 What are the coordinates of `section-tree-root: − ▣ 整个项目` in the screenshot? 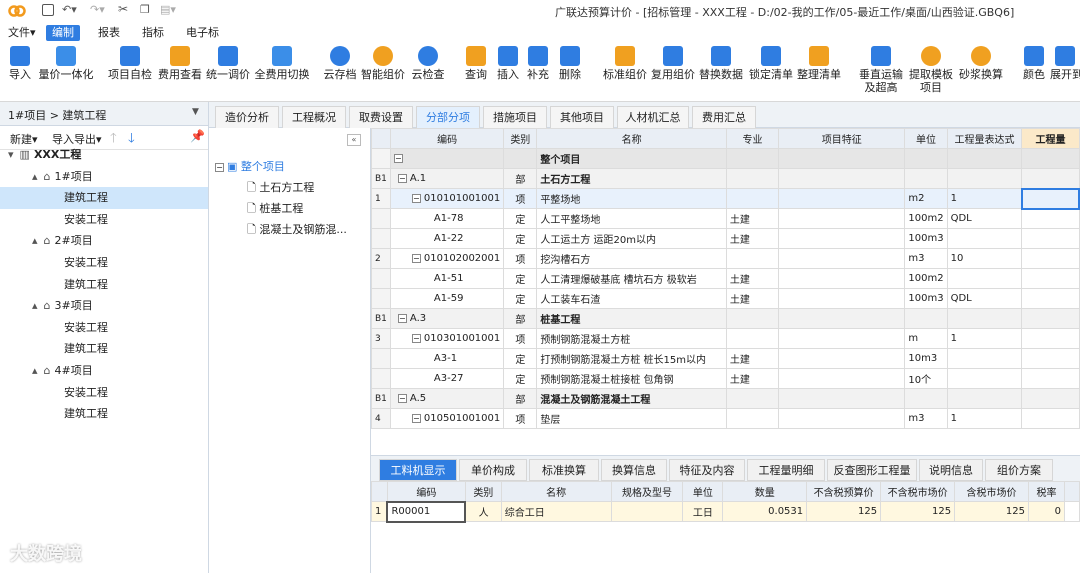 It's located at (250, 166).